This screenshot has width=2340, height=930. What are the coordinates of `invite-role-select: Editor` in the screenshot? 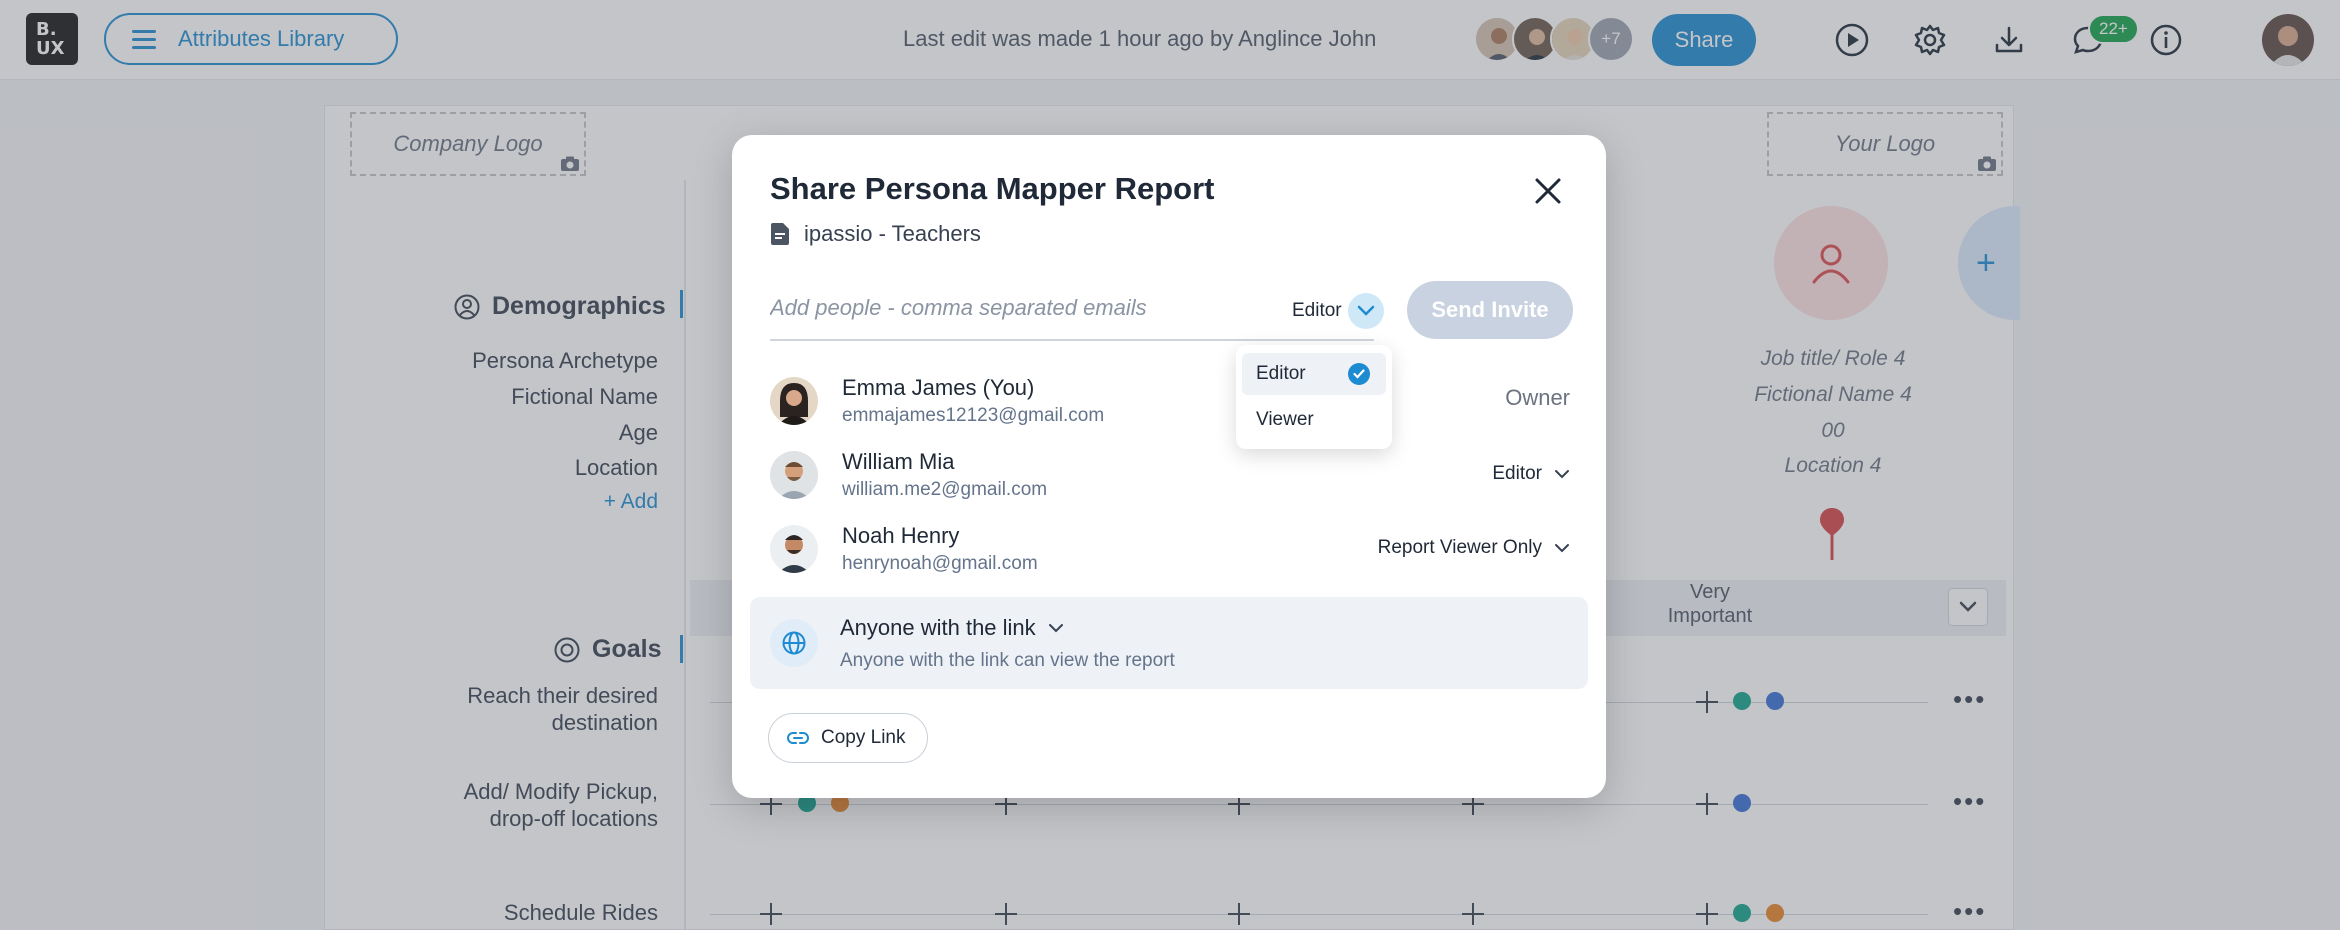 It's located at (1338, 311).